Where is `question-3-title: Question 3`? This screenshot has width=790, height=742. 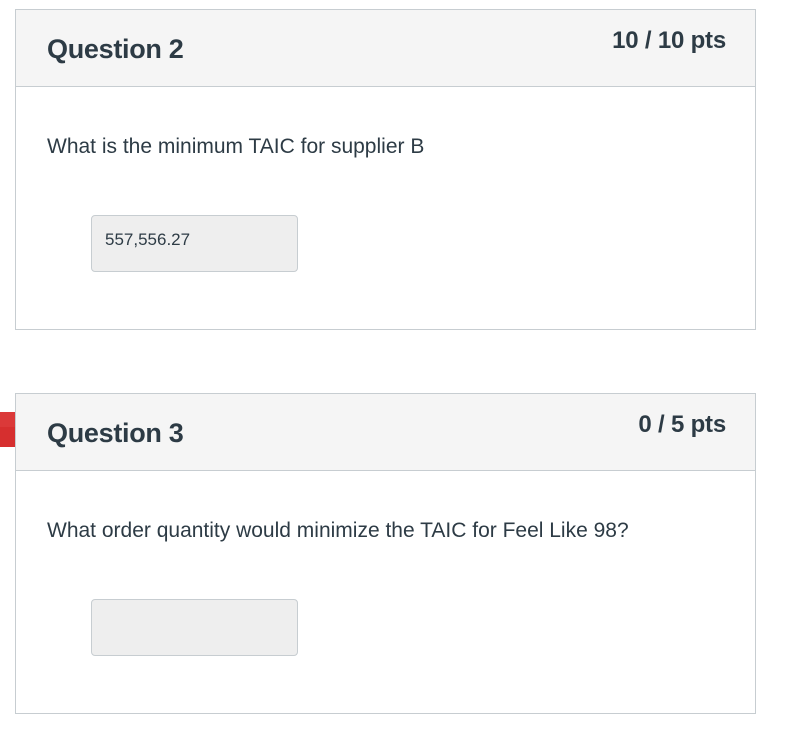
question-3-title: Question 3 is located at coordinates (115, 433).